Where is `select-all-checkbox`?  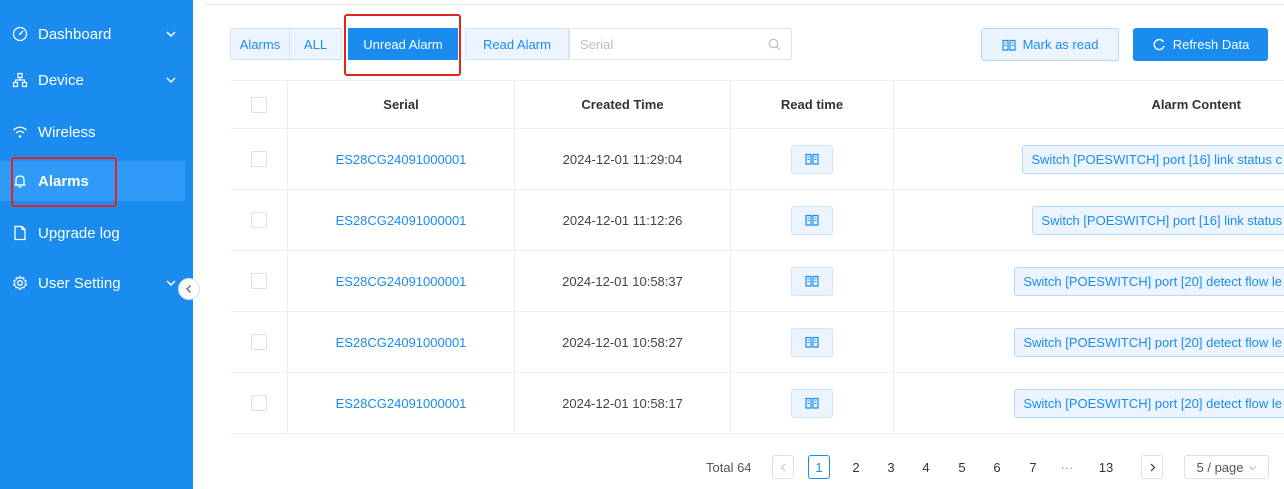 select-all-checkbox is located at coordinates (259, 104).